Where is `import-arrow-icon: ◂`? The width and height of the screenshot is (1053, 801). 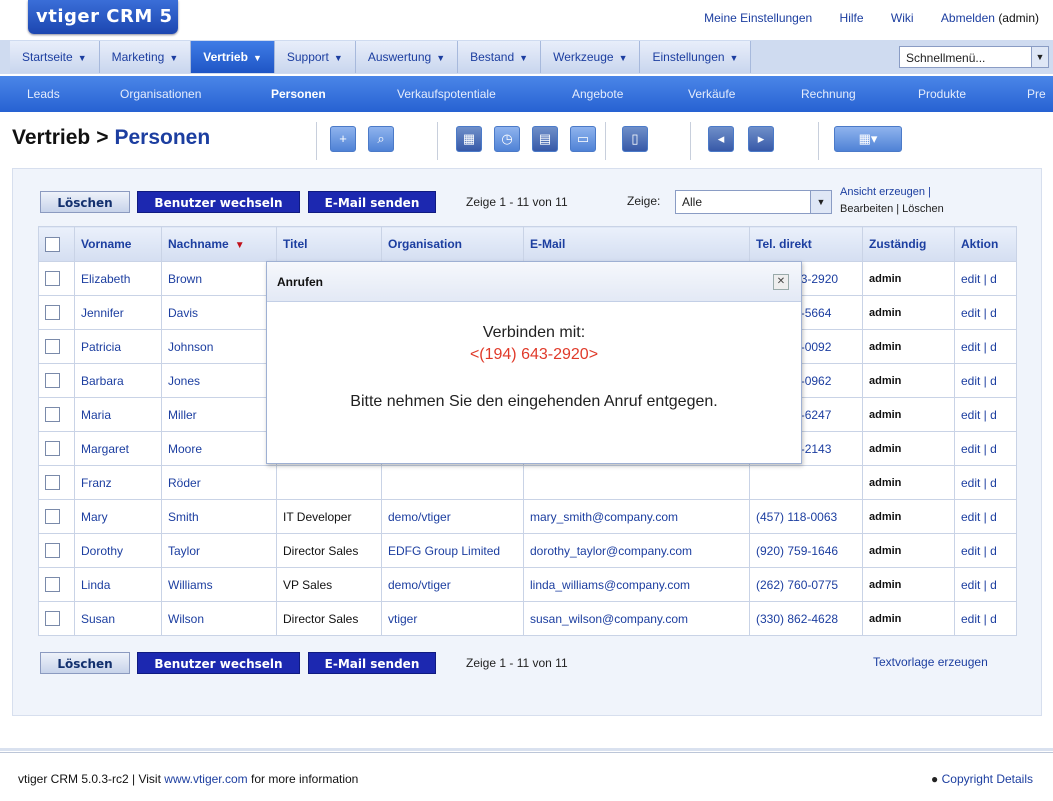 import-arrow-icon: ◂ is located at coordinates (721, 139).